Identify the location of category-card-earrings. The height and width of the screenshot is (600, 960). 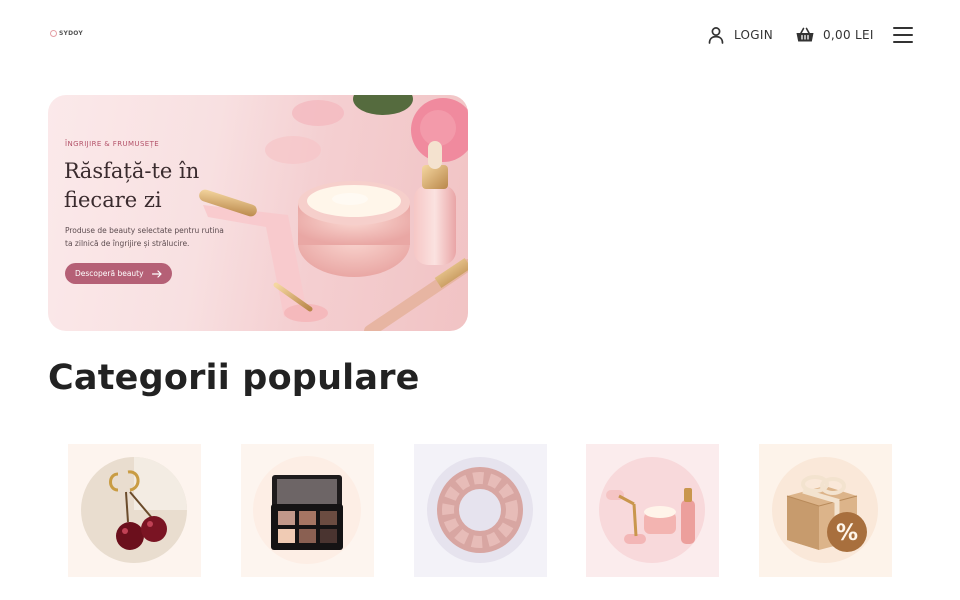
(134, 510).